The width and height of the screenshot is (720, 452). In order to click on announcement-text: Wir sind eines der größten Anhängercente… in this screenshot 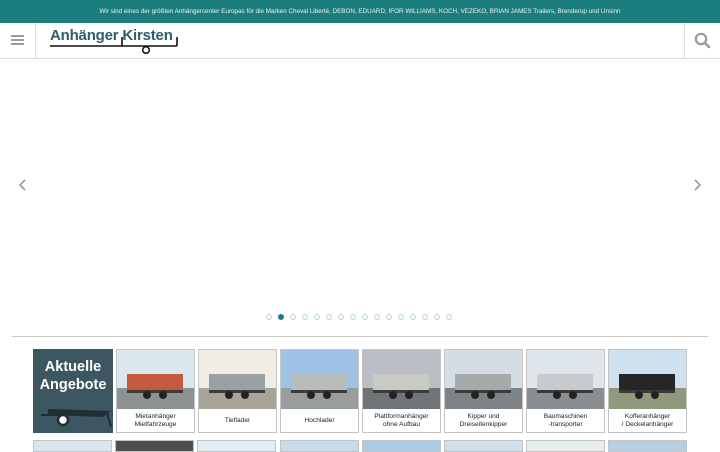, I will do `click(360, 11)`.